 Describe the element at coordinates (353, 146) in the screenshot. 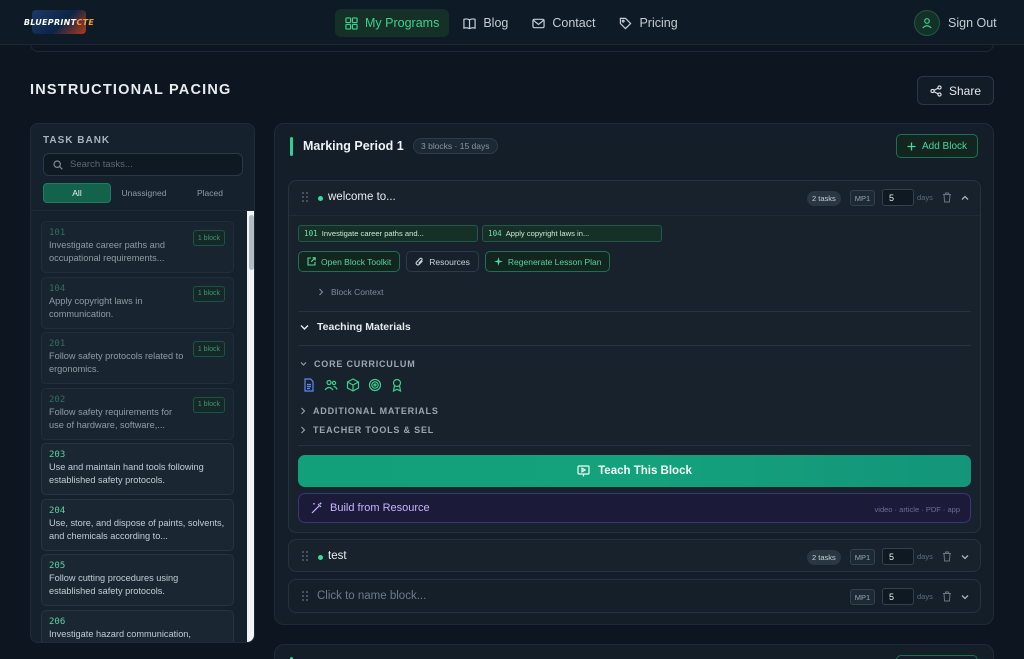

I see `marking-period-title: Marking Period 1` at that location.